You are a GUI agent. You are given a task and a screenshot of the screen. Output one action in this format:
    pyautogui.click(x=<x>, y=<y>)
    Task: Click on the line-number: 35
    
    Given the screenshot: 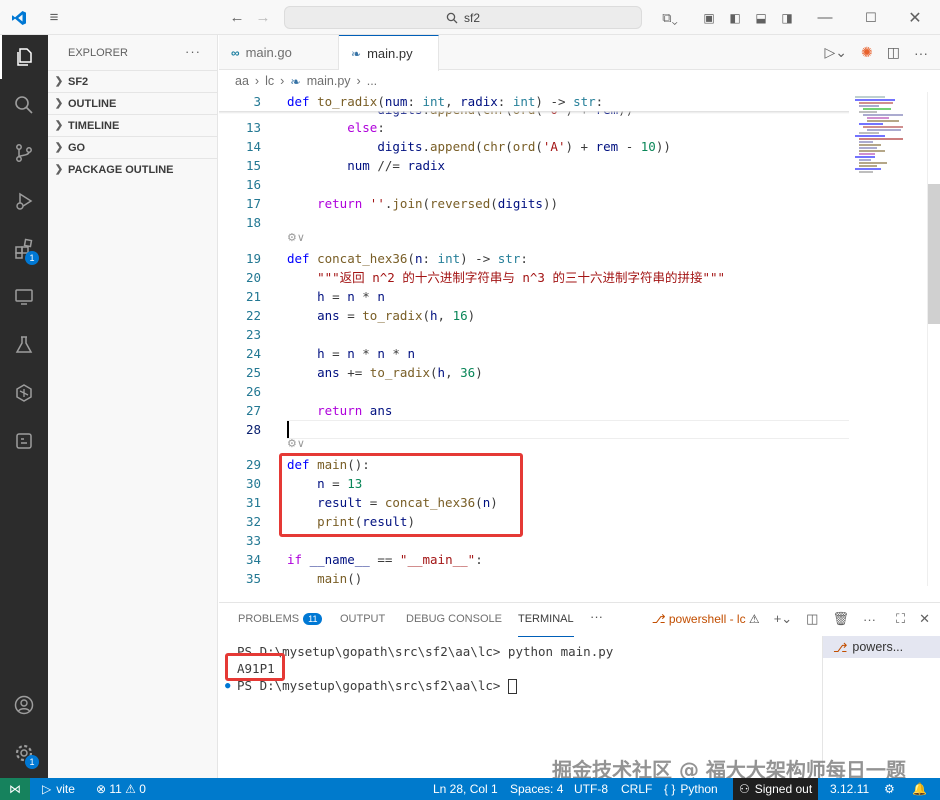 What is the action you would take?
    pyautogui.click(x=253, y=578)
    